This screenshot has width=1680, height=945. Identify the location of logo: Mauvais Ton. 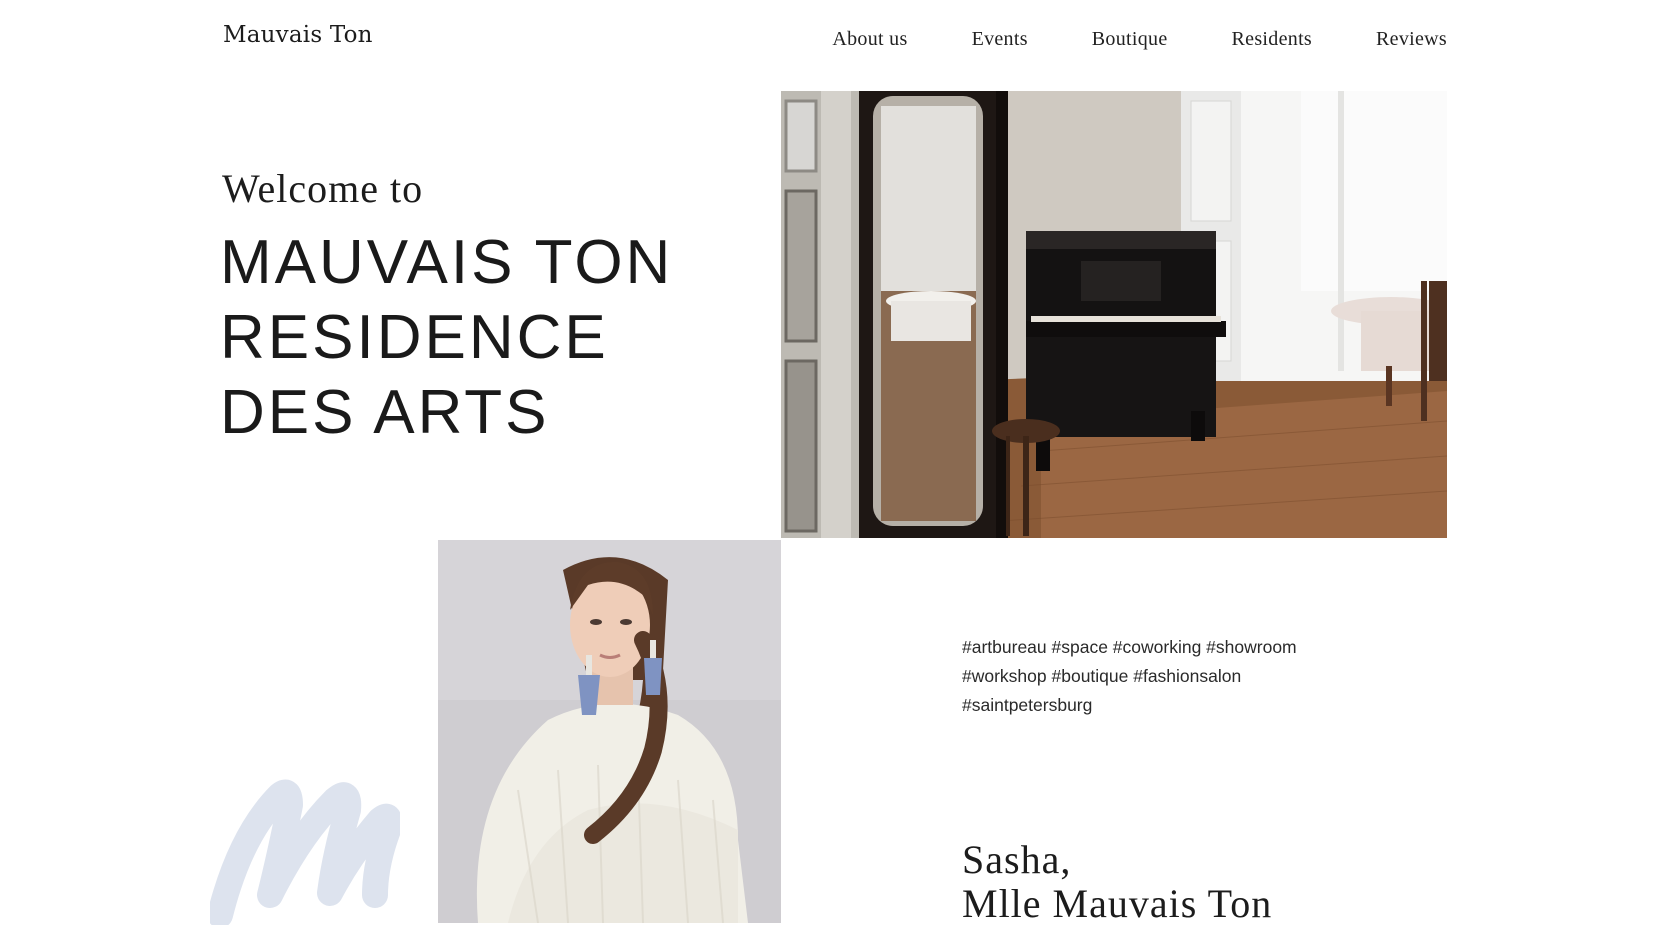
(298, 35).